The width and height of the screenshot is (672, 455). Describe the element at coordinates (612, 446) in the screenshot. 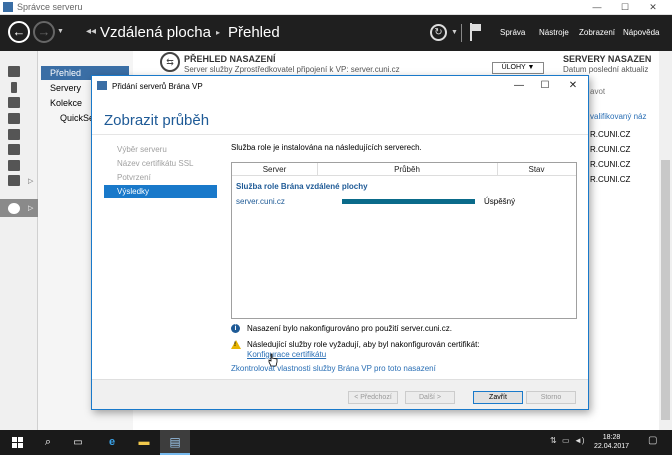

I see `clock-date: 22.04.2017` at that location.